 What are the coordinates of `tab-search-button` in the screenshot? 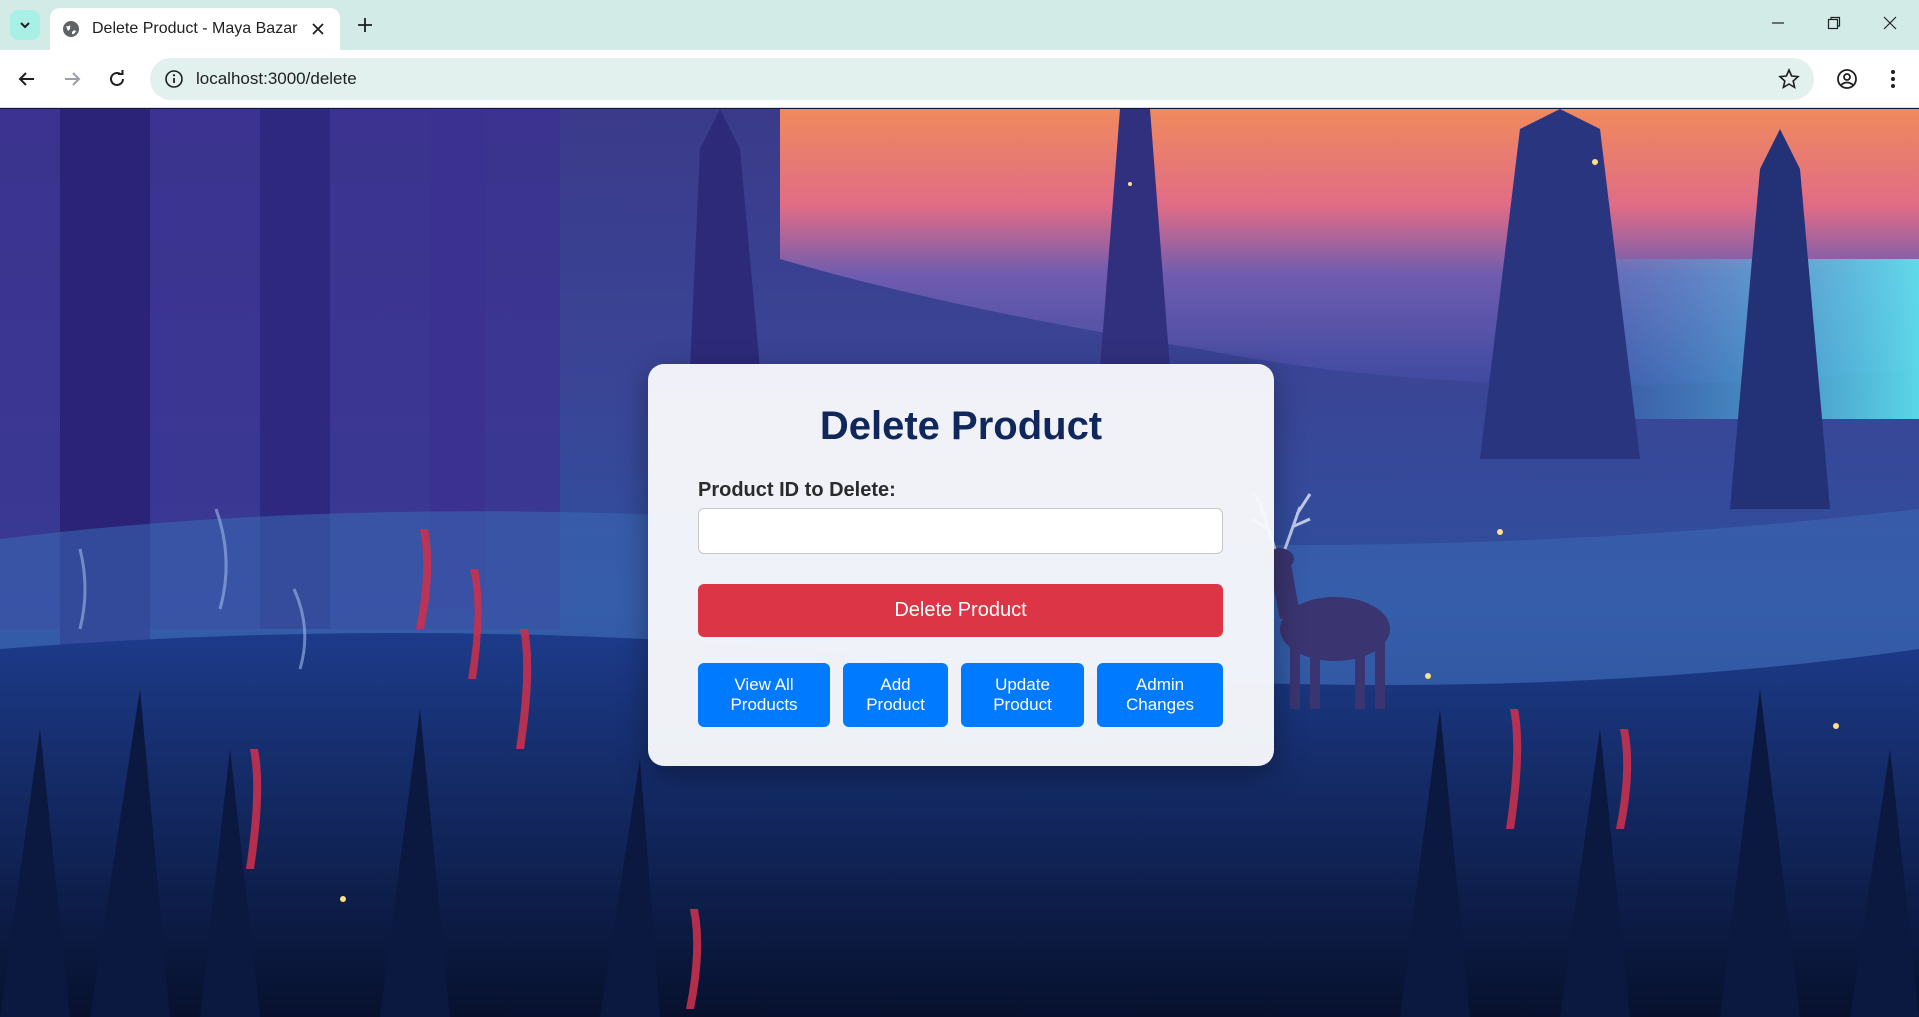 It's located at (25, 25).